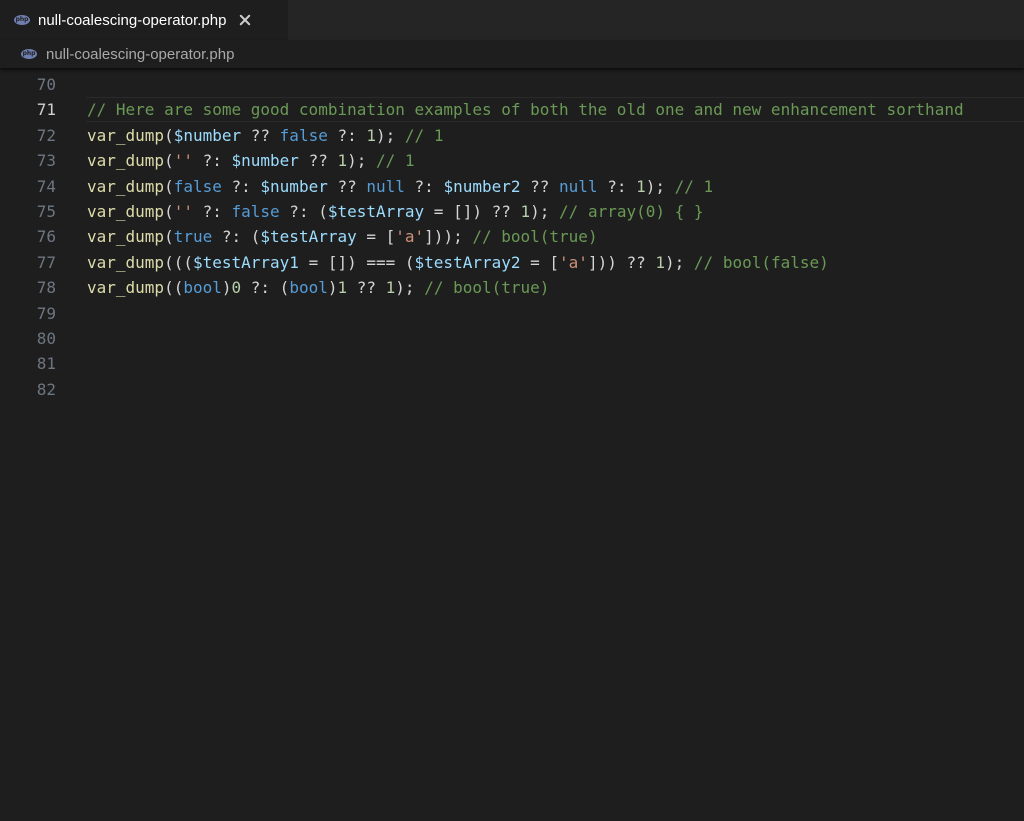 This screenshot has width=1024, height=821. I want to click on line-number: 73, so click(46, 161).